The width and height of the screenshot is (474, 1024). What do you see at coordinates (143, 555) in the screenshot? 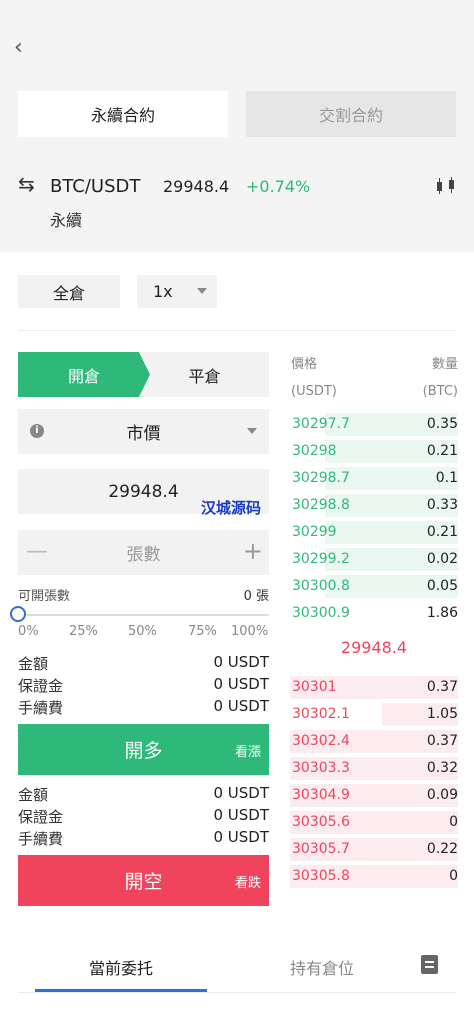
I see `quantity-placeholder: 張數` at bounding box center [143, 555].